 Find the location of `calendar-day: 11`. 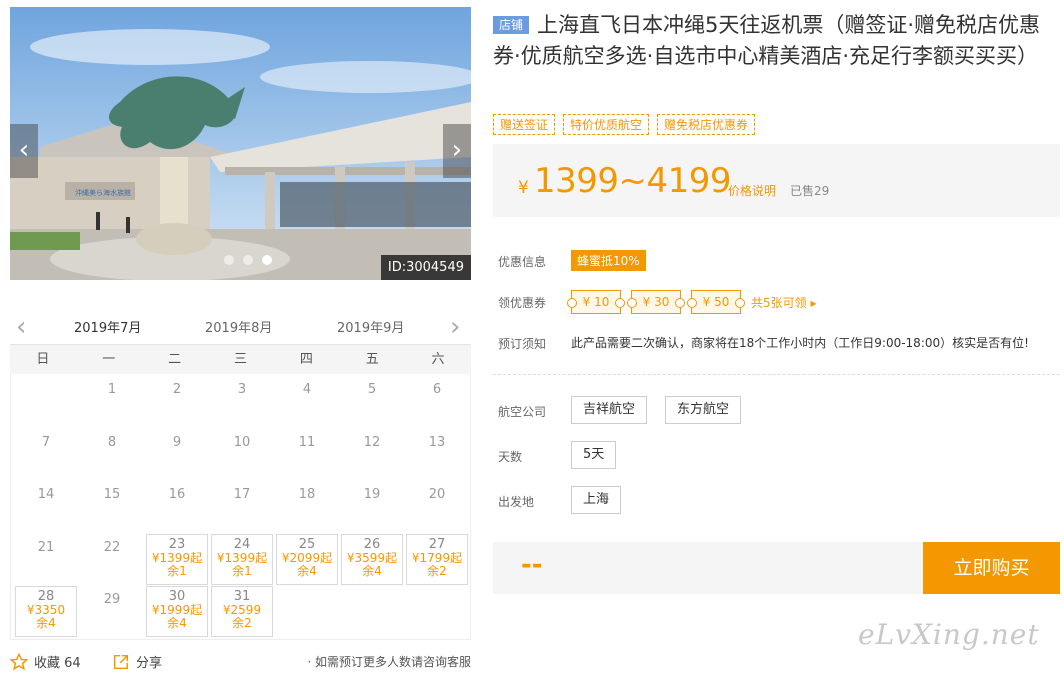

calendar-day: 11 is located at coordinates (307, 454).